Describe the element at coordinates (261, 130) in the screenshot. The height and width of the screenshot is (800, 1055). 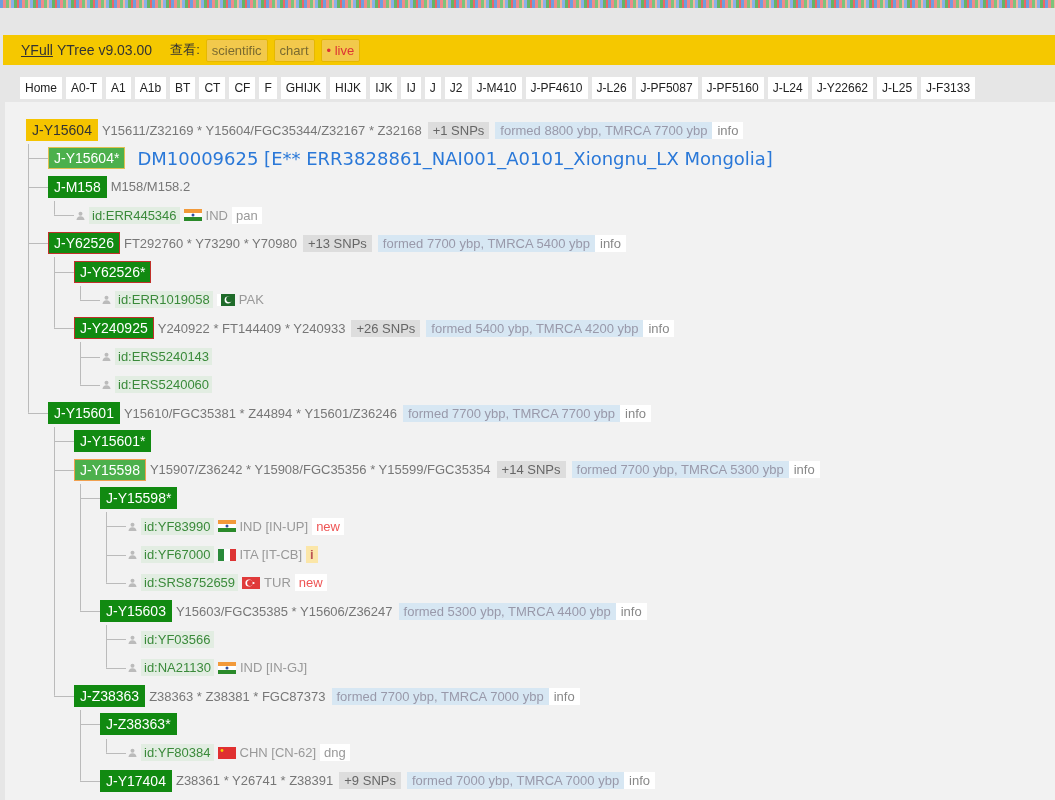
I see `snp-list: Y15611/Z32169 * Y15604/FGC35344/Z32167 * Z32168` at that location.